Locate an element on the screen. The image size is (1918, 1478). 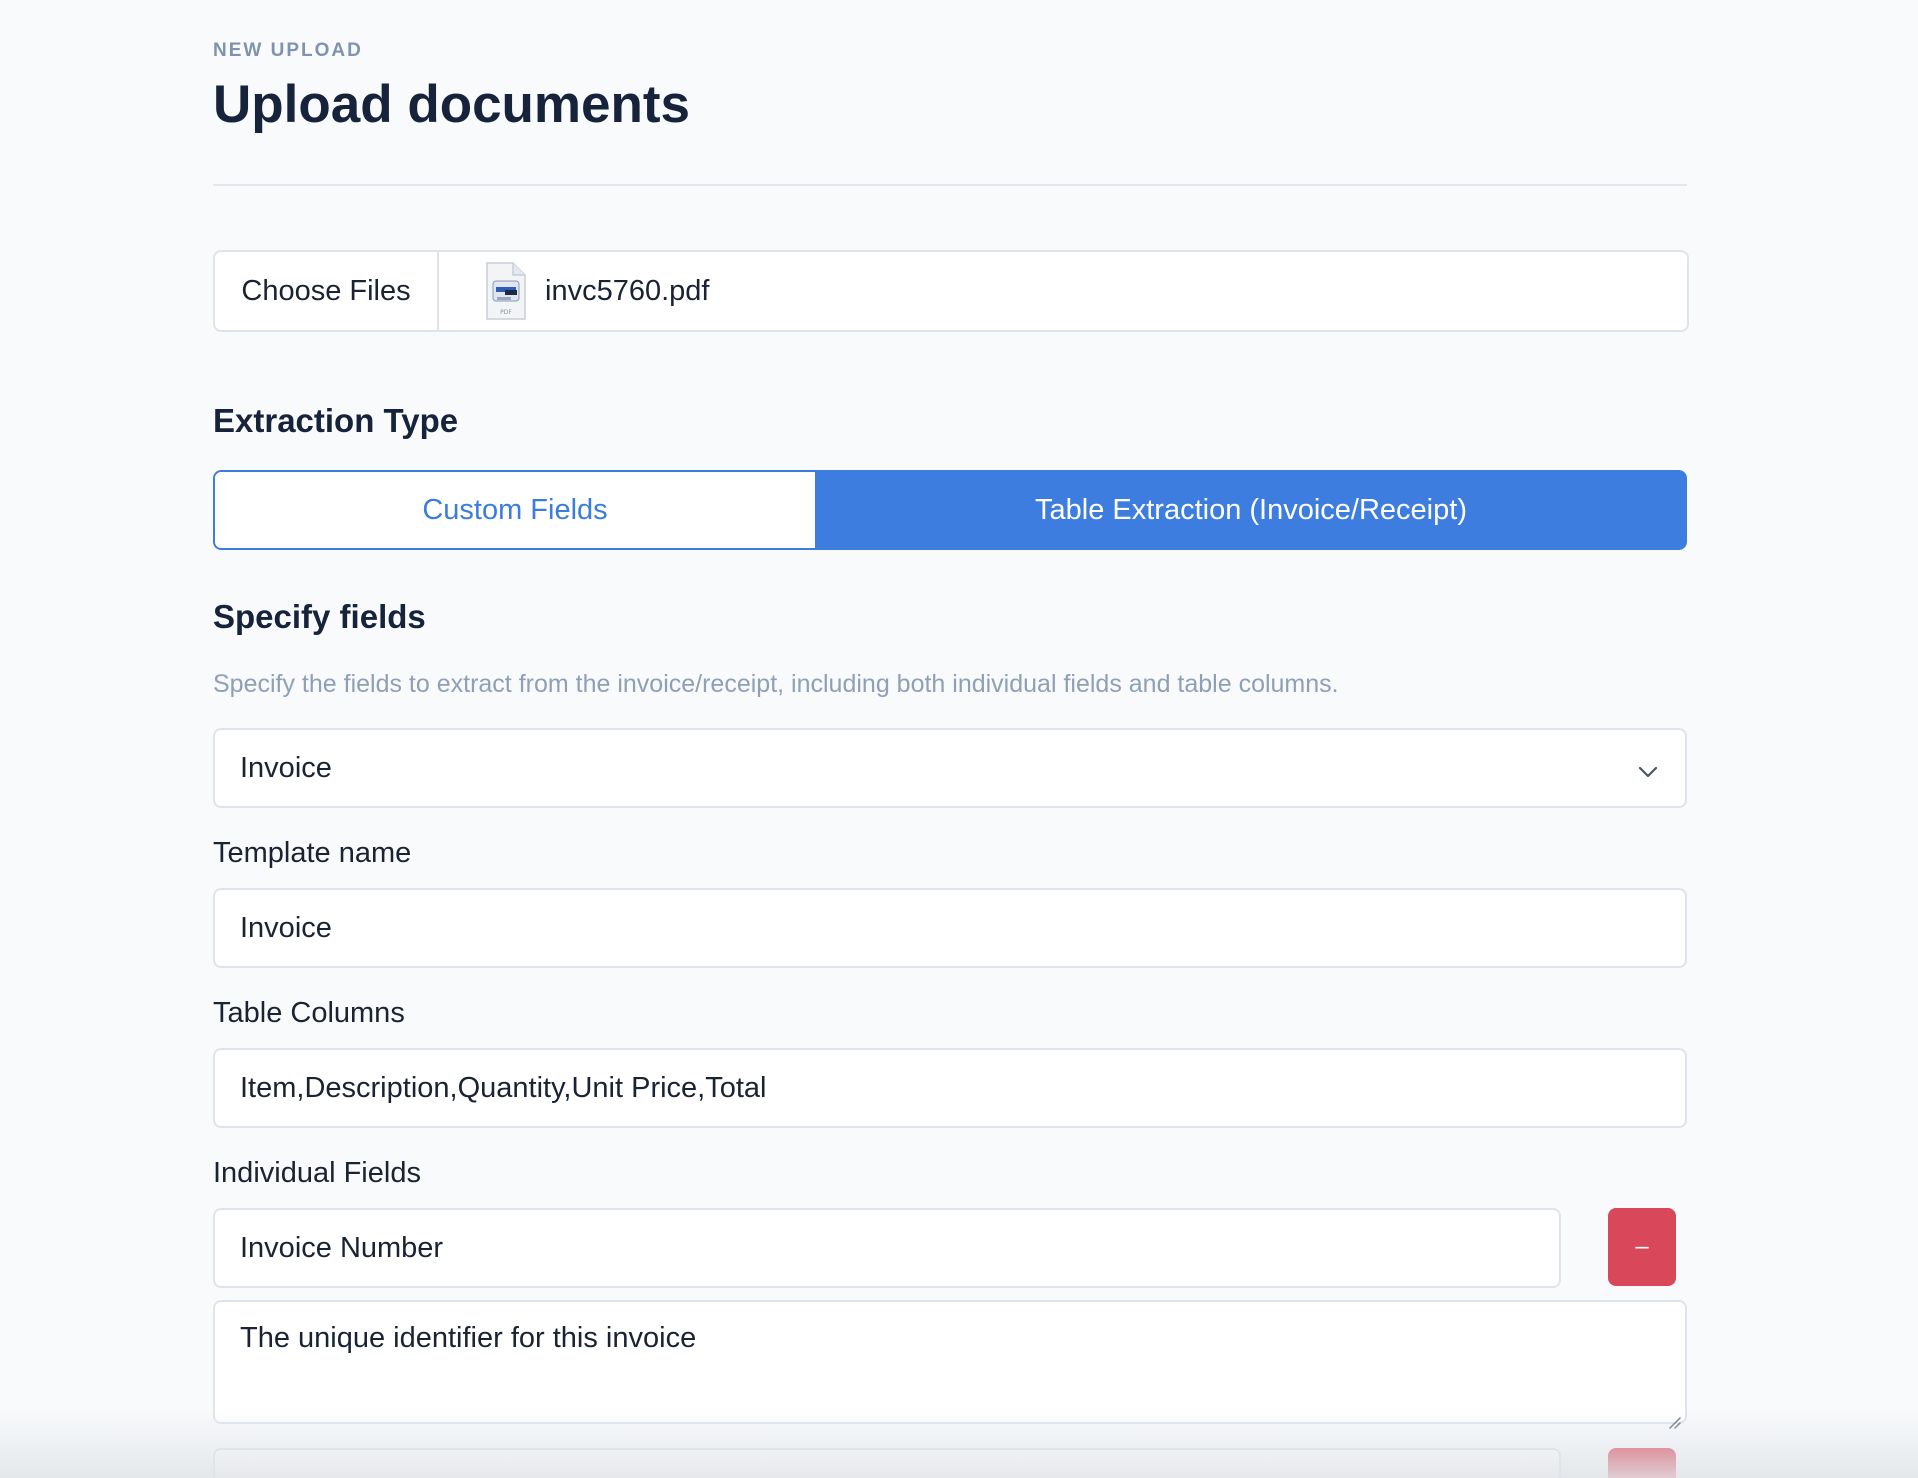
svg-text: PDF is located at coordinates (506, 312).